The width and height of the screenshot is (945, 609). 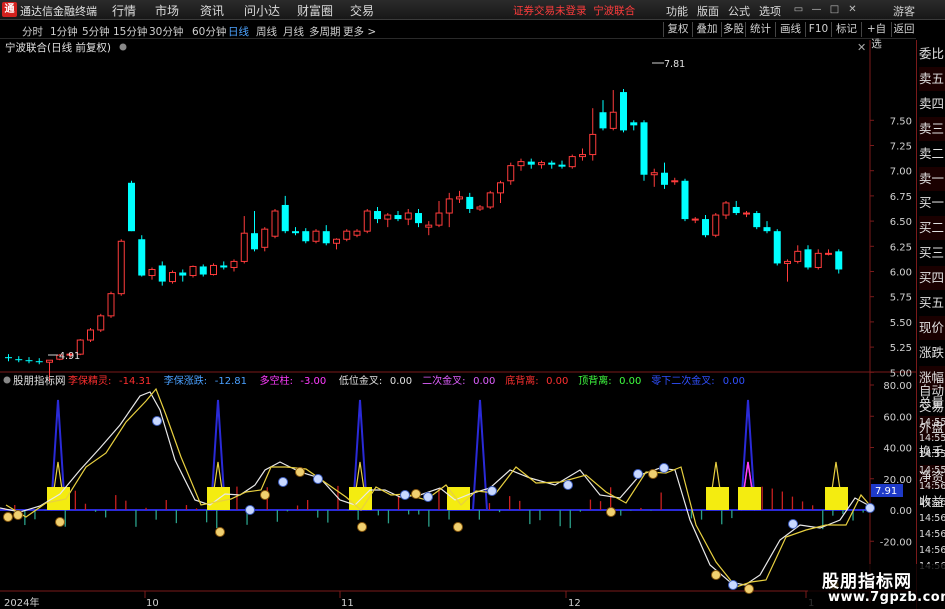 I want to click on quote-item-10: 买五, so click(x=932, y=303).